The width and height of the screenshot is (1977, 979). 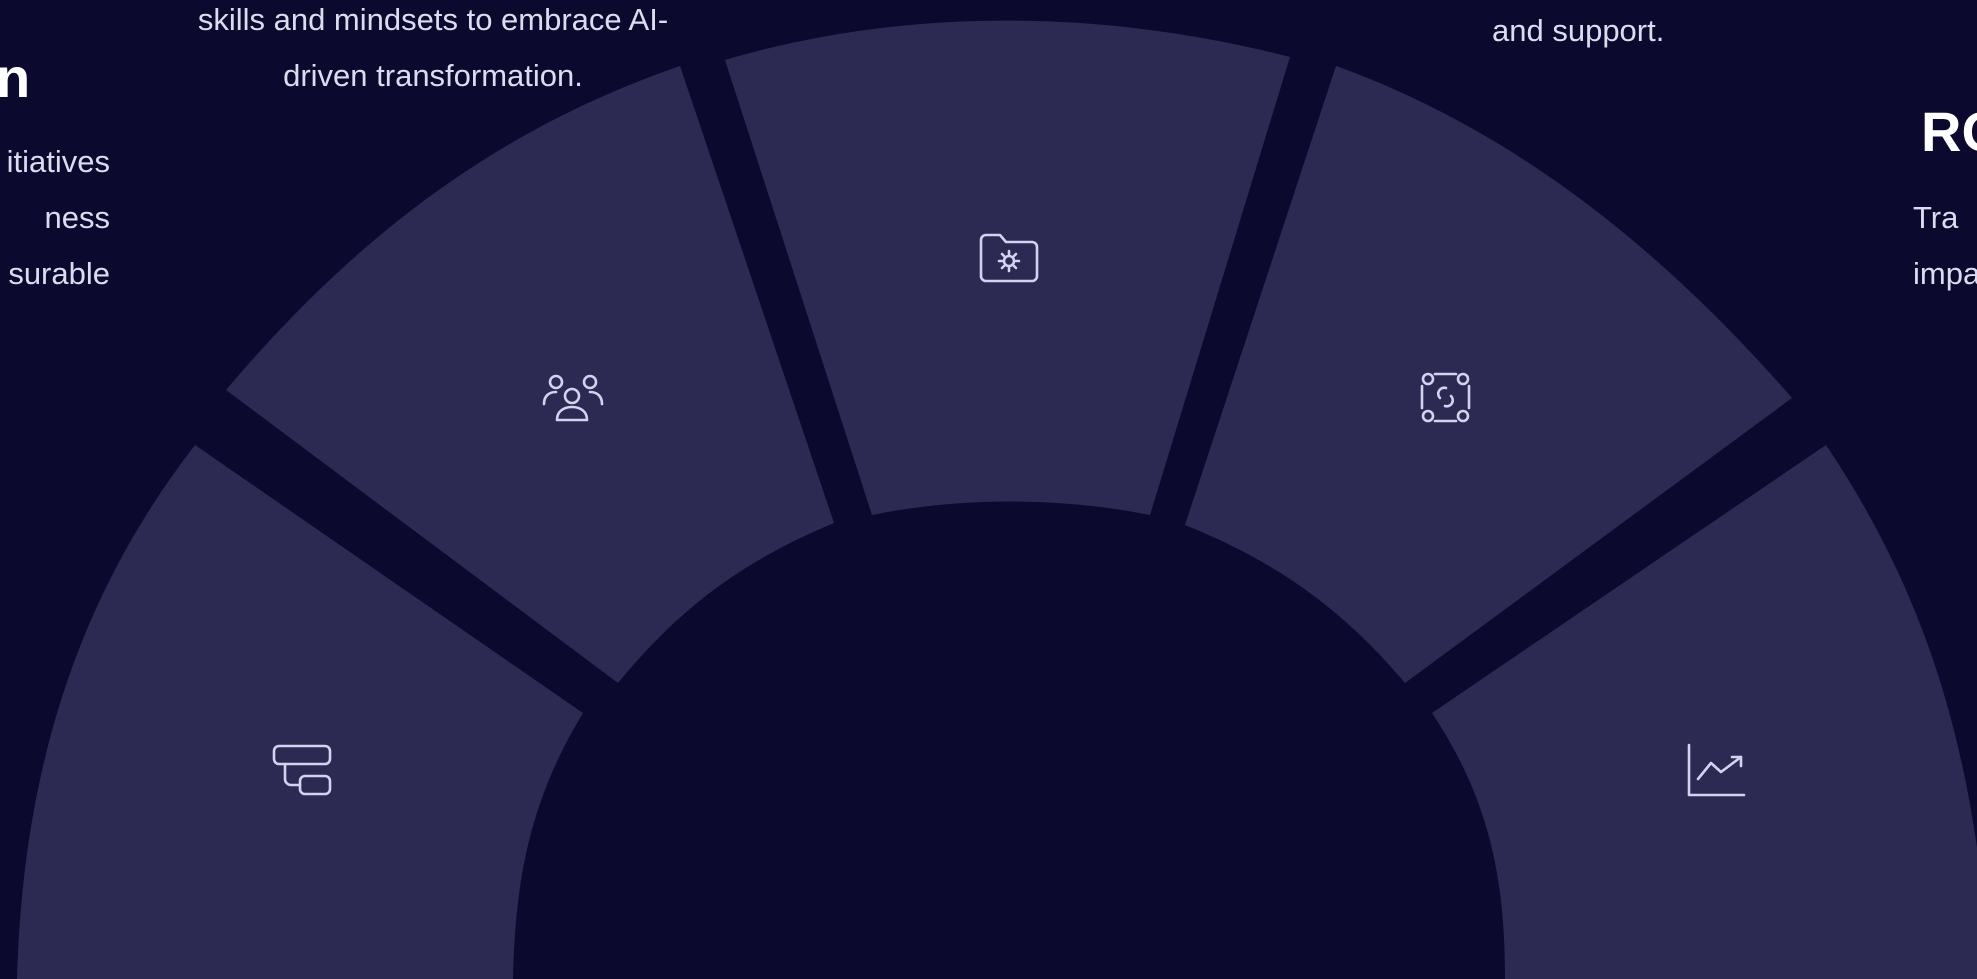 I want to click on left-description: itiatives ness surable, so click(x=55, y=218).